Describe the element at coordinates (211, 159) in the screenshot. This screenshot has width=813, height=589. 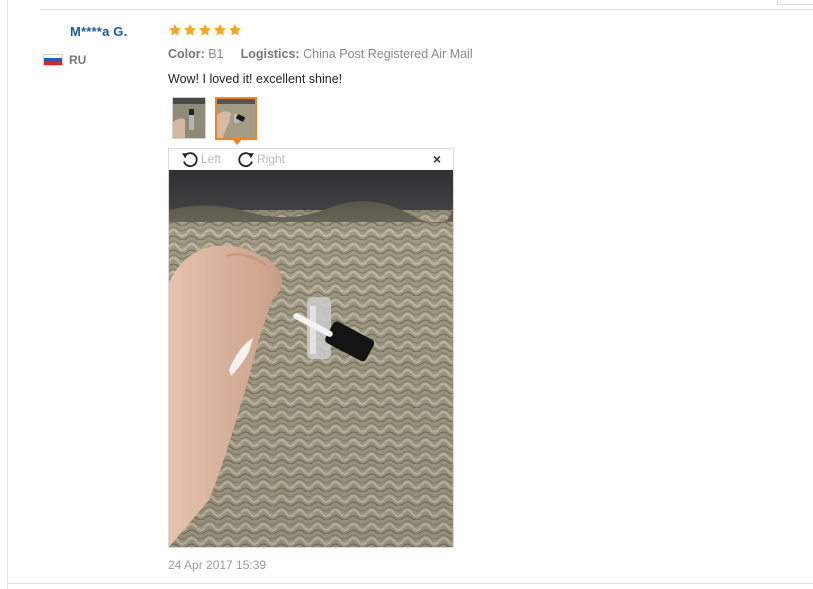
I see `rotate-left-label: Left` at that location.